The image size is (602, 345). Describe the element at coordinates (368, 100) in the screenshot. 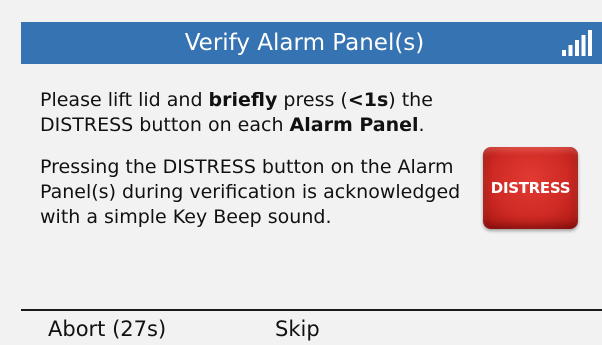

I see `instruction-emphasis: <1s` at that location.